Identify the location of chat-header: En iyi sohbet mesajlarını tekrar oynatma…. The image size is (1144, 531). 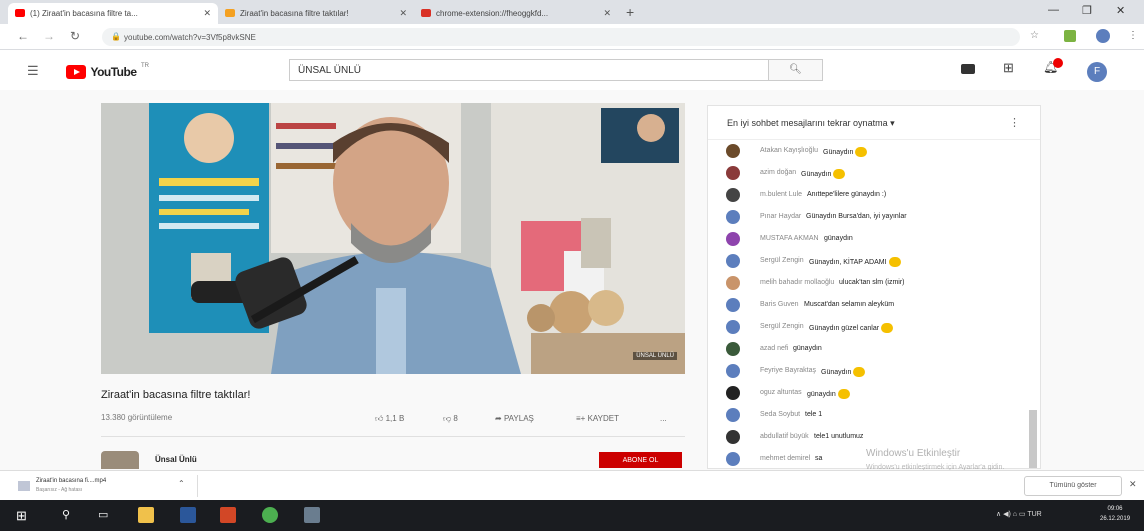
(874, 123).